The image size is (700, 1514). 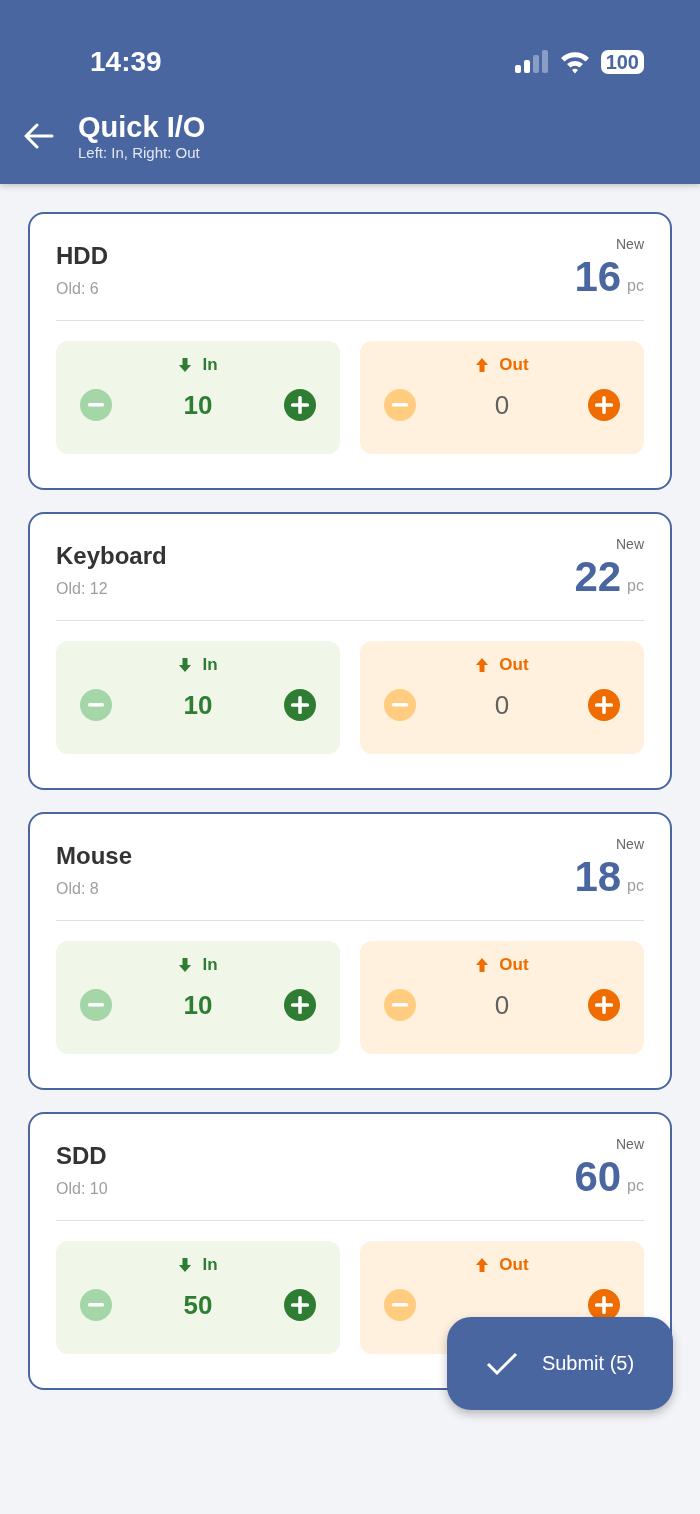 I want to click on signal-icon, so click(x=531, y=62).